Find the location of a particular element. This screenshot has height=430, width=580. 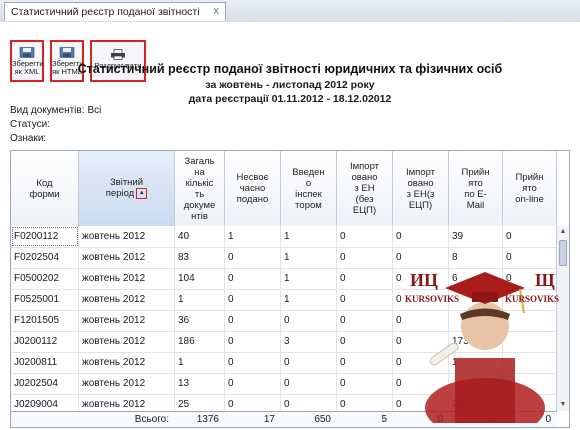

col-entered-by-inspector: Введен о інспек тором is located at coordinates (309, 188).